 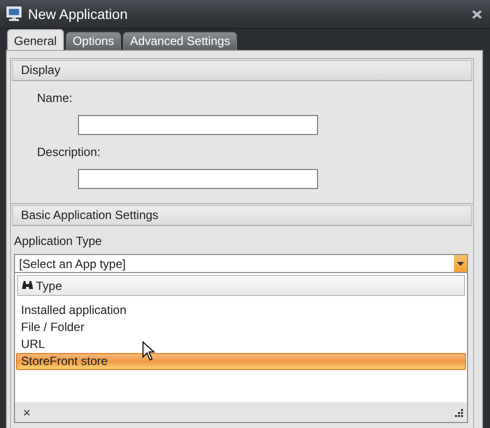 I want to click on tab: Options, so click(x=94, y=41).